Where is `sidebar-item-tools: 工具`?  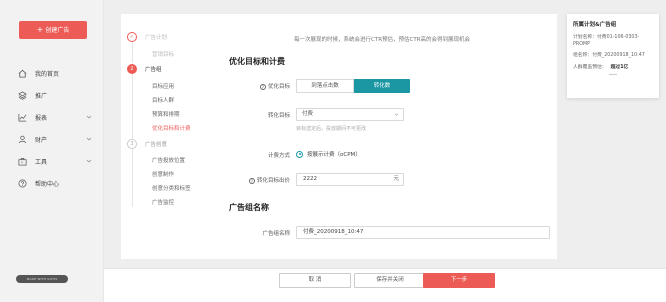 sidebar-item-tools: 工具 is located at coordinates (55, 161).